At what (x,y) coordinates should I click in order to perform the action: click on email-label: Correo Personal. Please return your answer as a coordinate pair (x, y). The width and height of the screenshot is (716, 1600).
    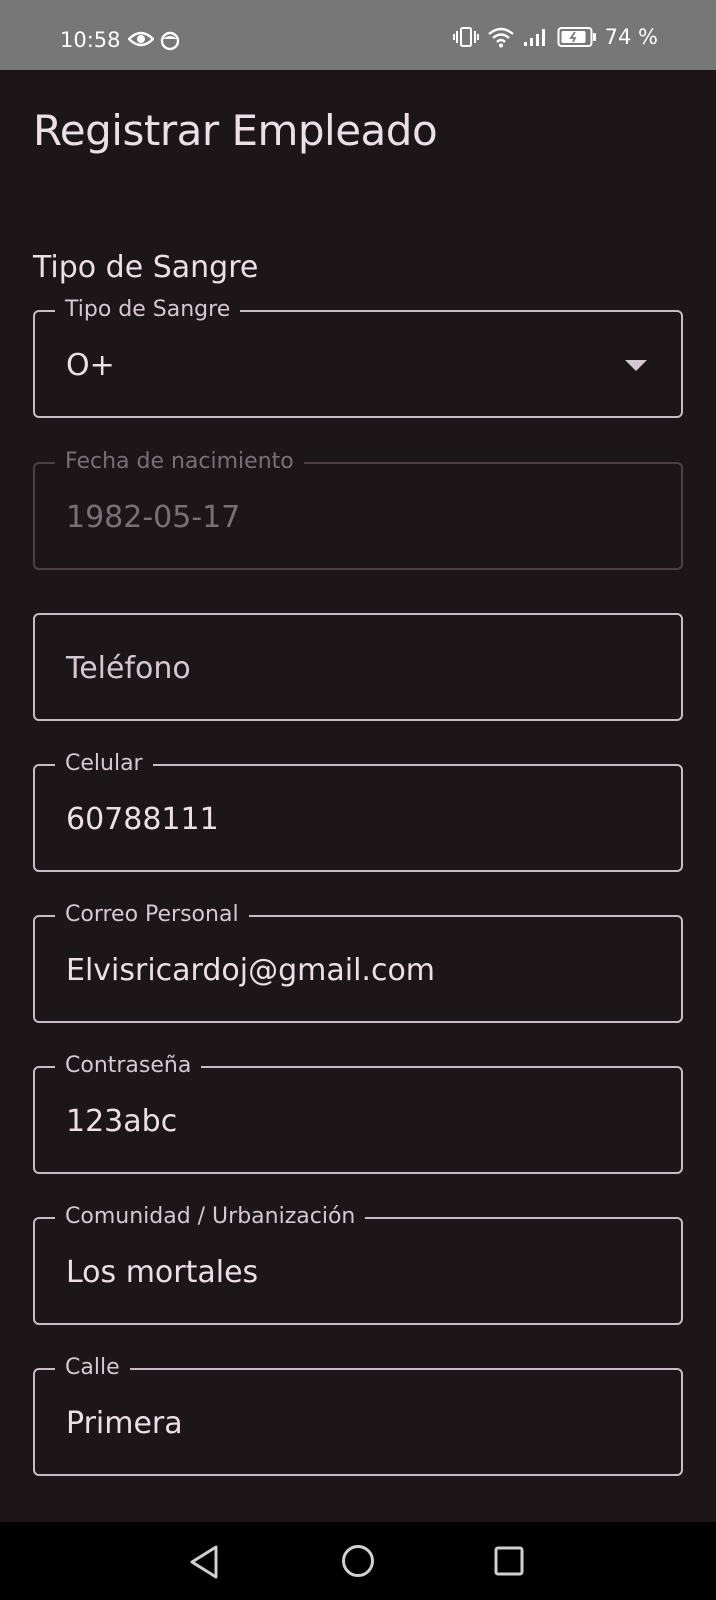
    Looking at the image, I should click on (152, 914).